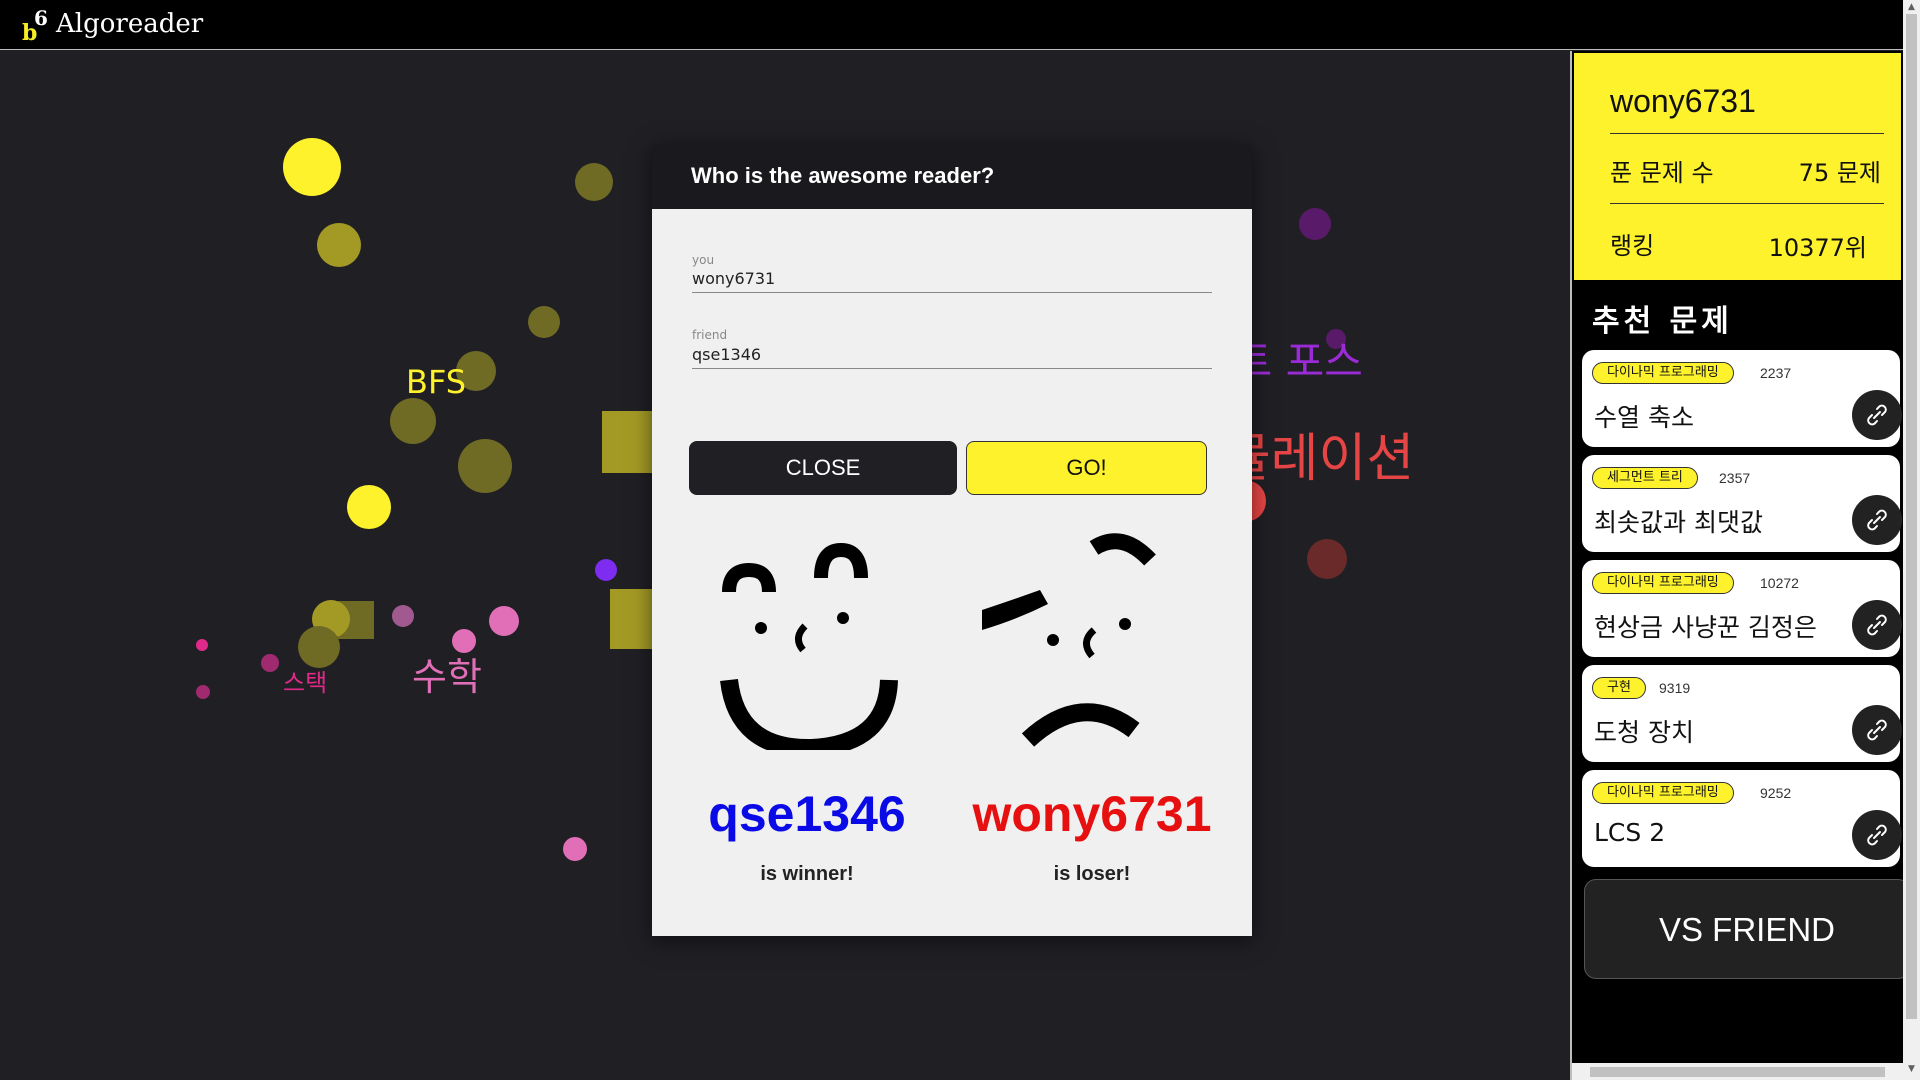  I want to click on keyword-math: 수학, so click(447, 673).